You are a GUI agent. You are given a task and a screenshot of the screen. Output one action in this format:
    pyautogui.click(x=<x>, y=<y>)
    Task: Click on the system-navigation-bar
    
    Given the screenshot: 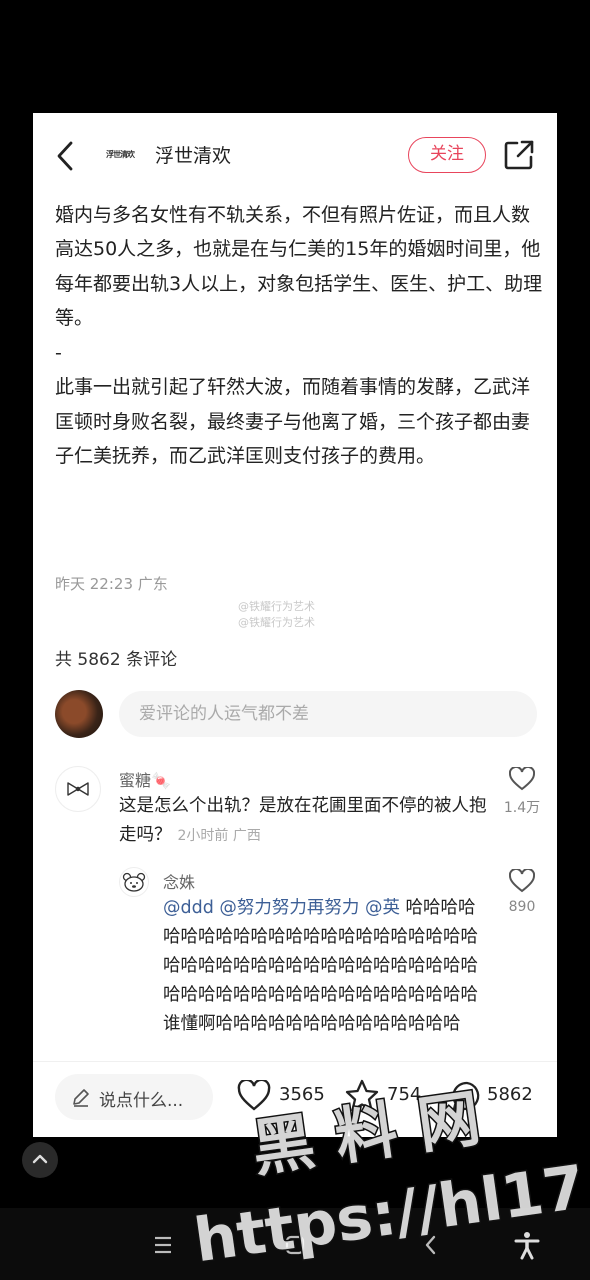 What is the action you would take?
    pyautogui.click(x=295, y=1244)
    